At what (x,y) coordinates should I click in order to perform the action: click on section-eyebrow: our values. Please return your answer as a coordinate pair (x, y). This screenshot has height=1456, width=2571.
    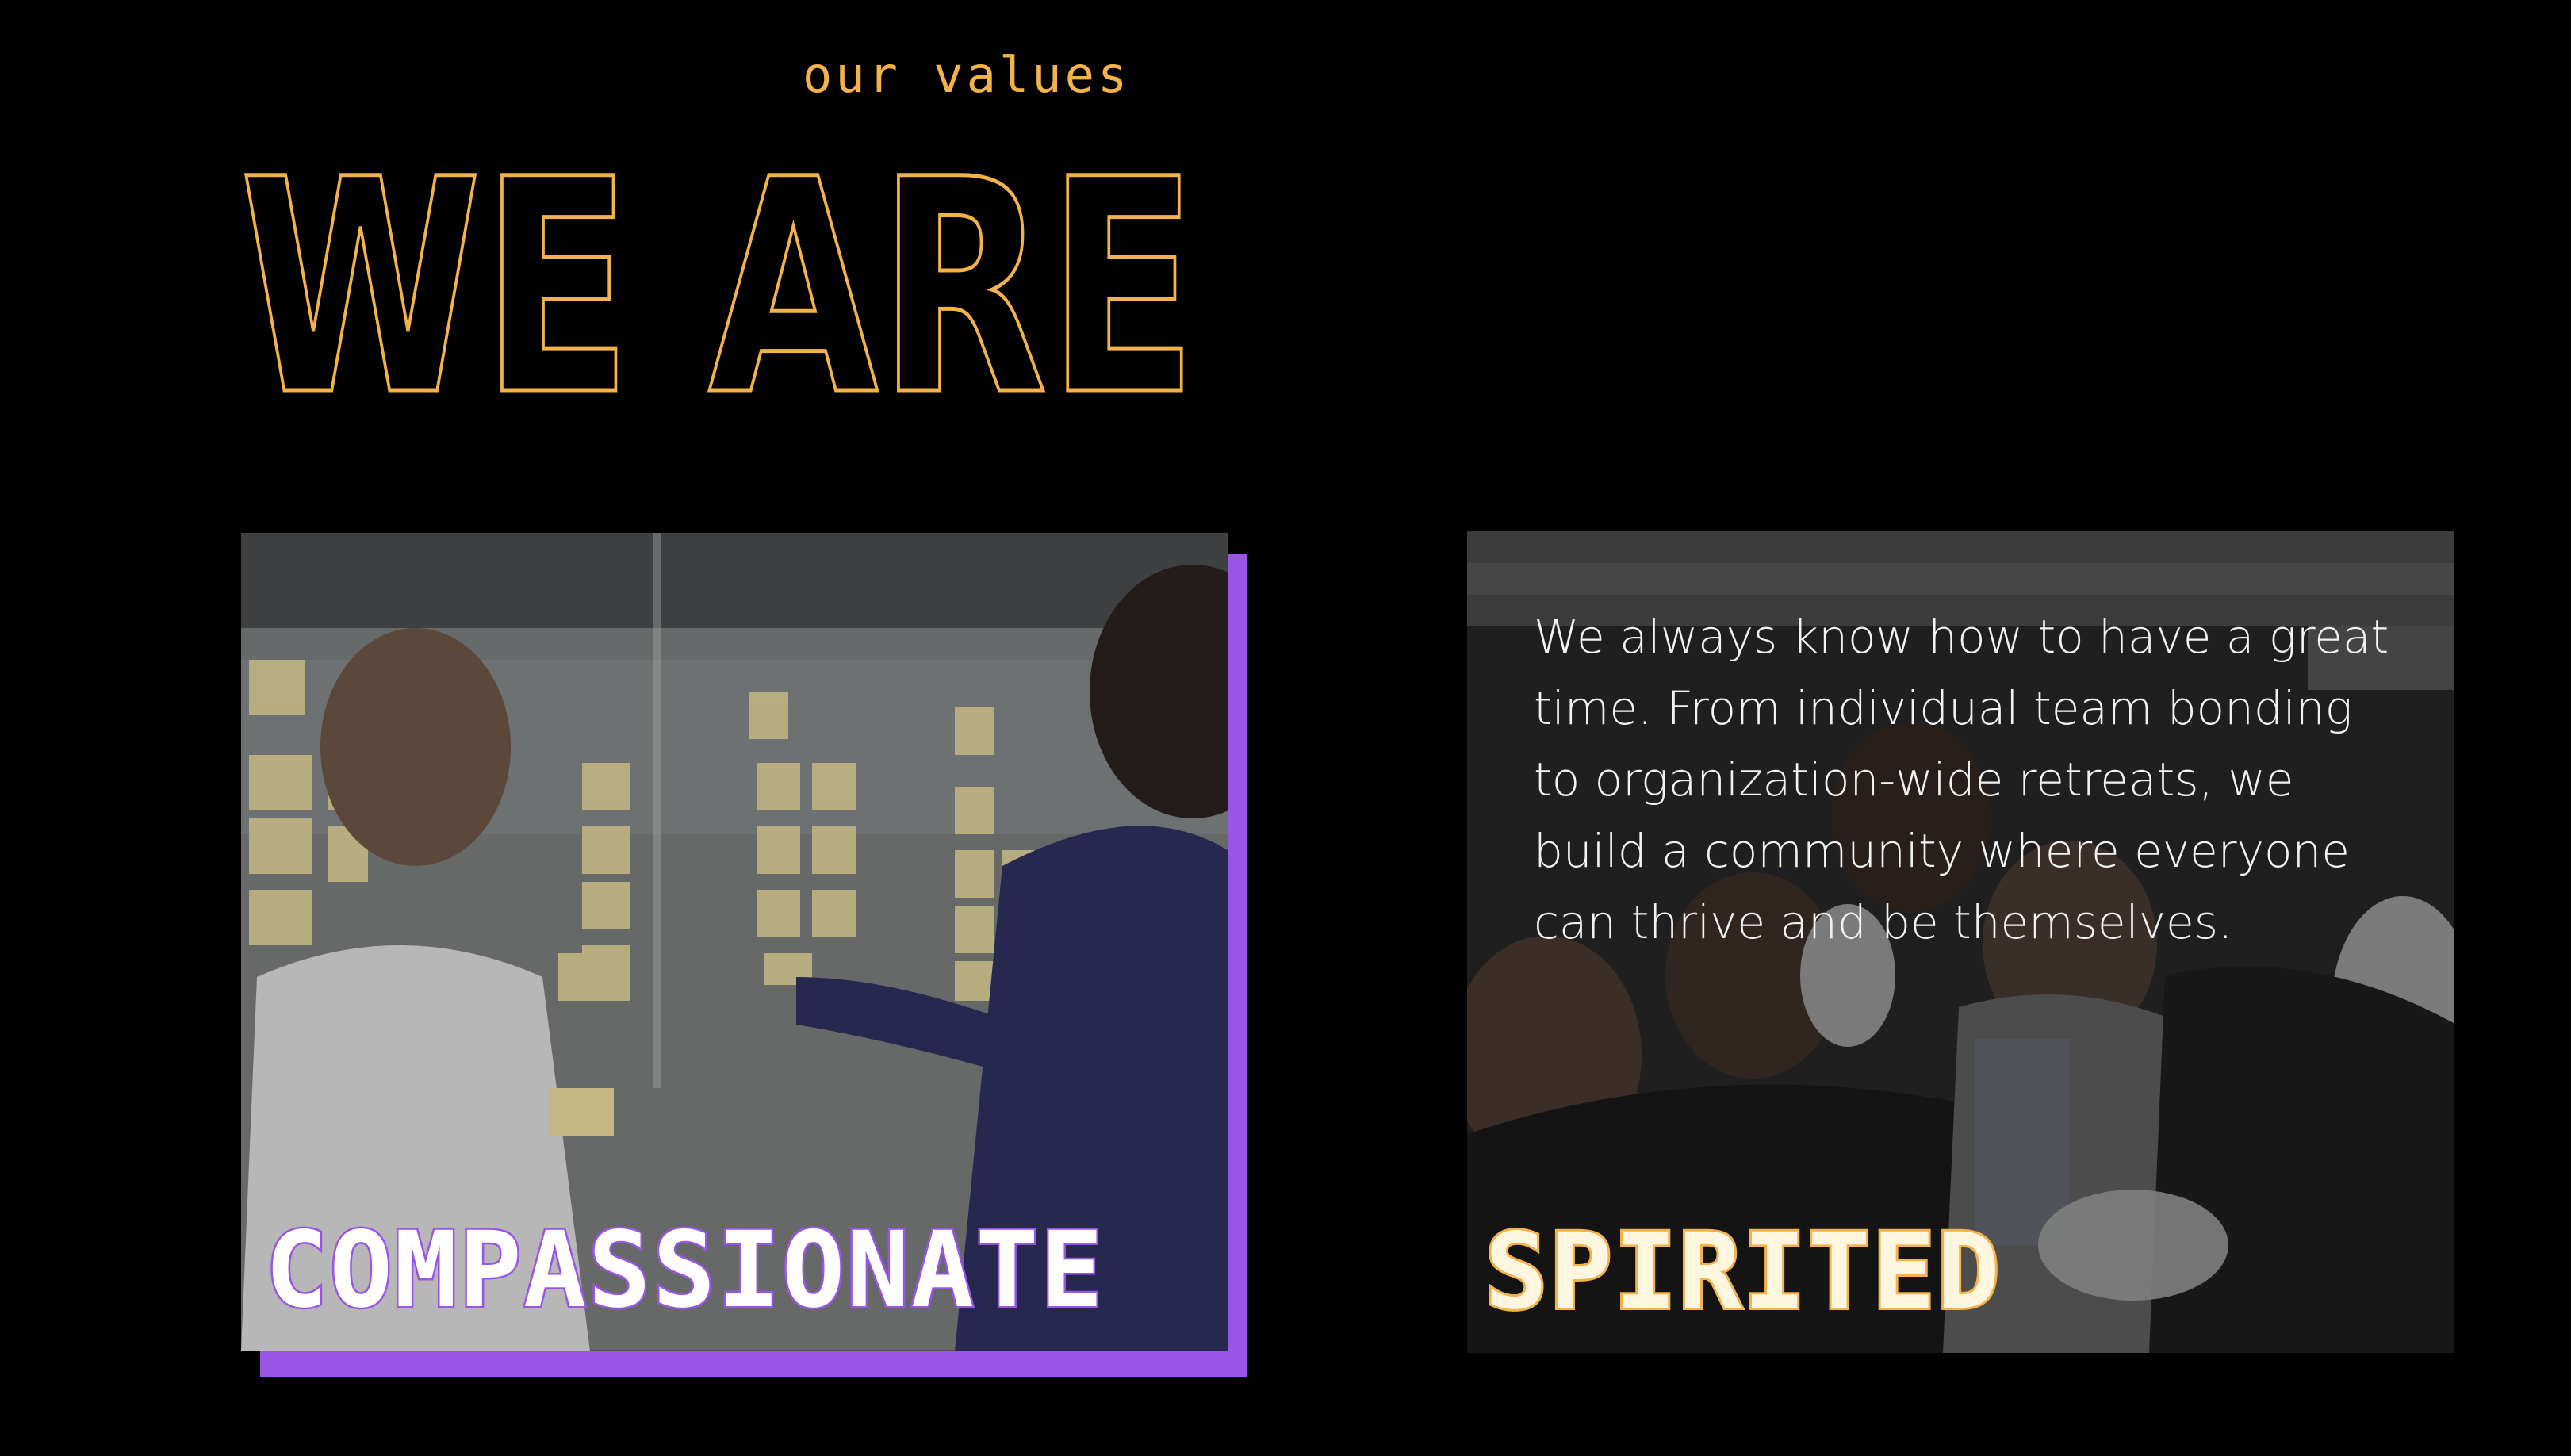
    Looking at the image, I should click on (967, 75).